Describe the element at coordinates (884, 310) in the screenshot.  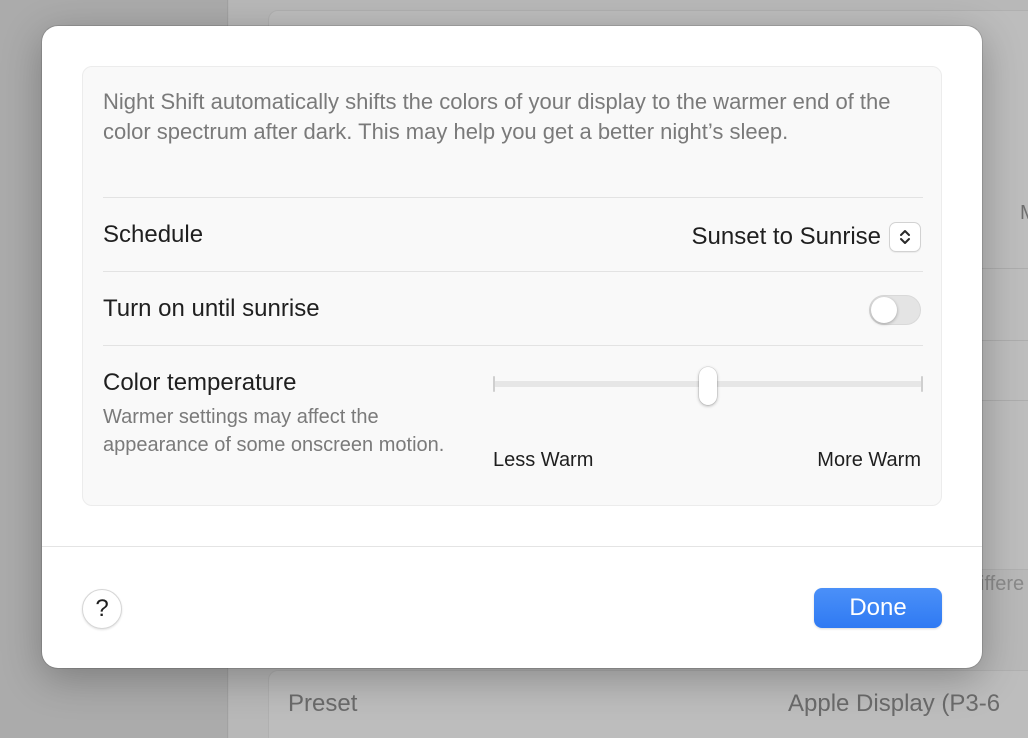
I see `toggle-knob` at that location.